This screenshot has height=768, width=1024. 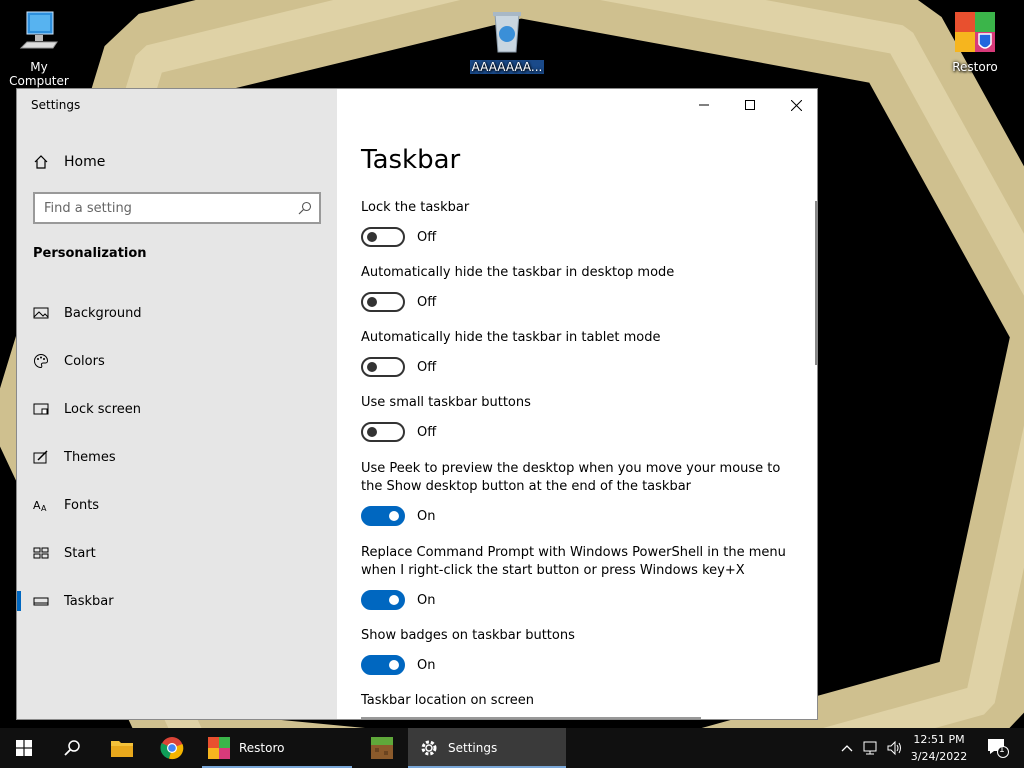 I want to click on chevron-up-icon, so click(x=847, y=748).